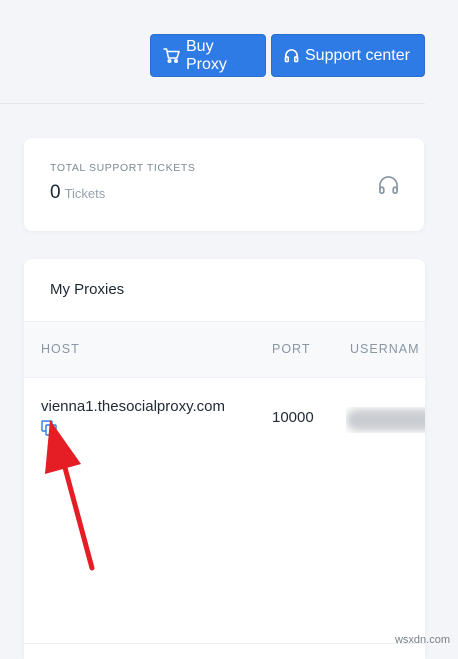 The image size is (458, 659). Describe the element at coordinates (293, 417) in the screenshot. I see `port-cell: 10000` at that location.